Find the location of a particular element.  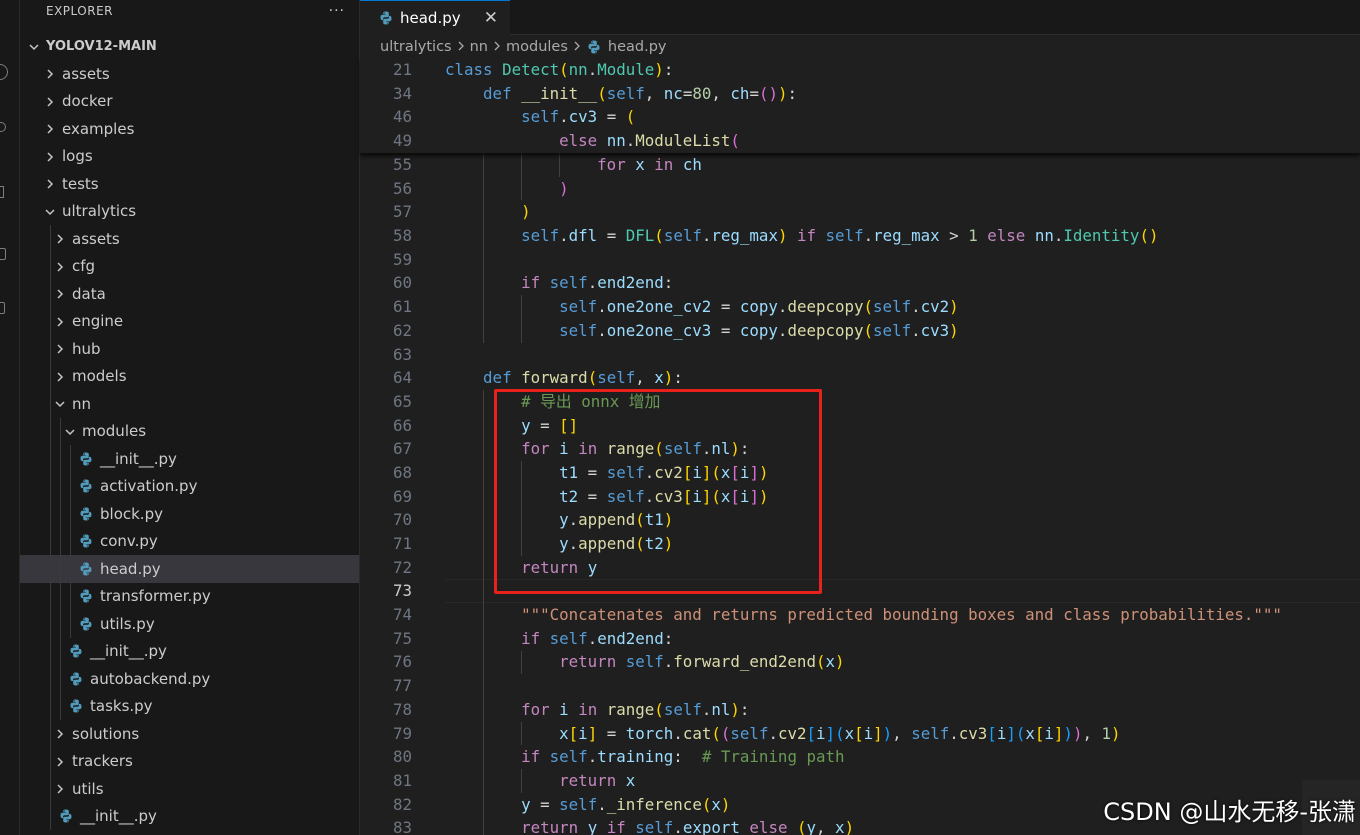

file-item: autobackend.py is located at coordinates (189, 679).